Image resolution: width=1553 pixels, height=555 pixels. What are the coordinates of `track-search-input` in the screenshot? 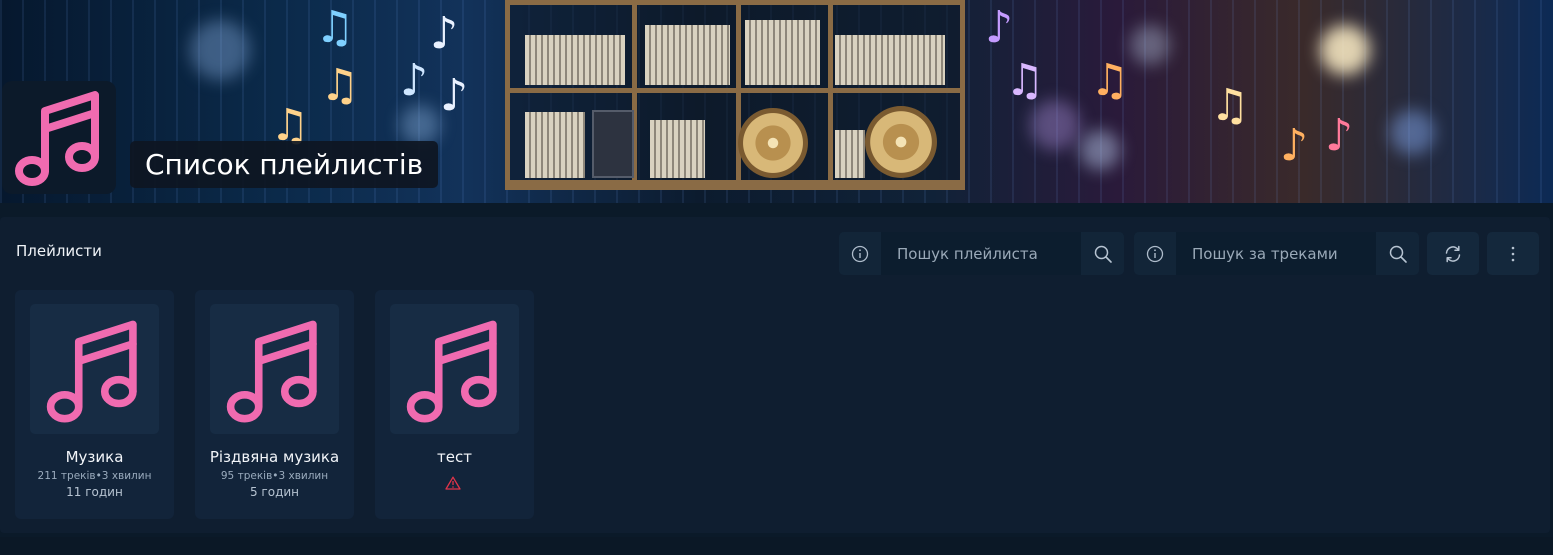 It's located at (1276, 253).